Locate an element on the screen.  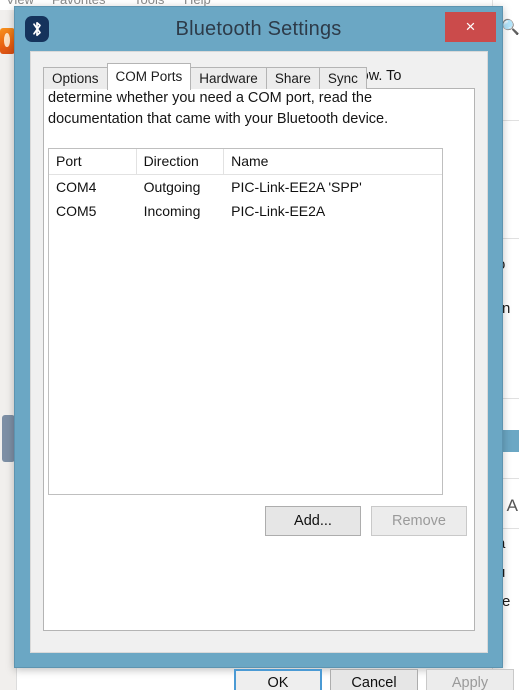
tab-com-ports: COM Ports is located at coordinates (149, 76).